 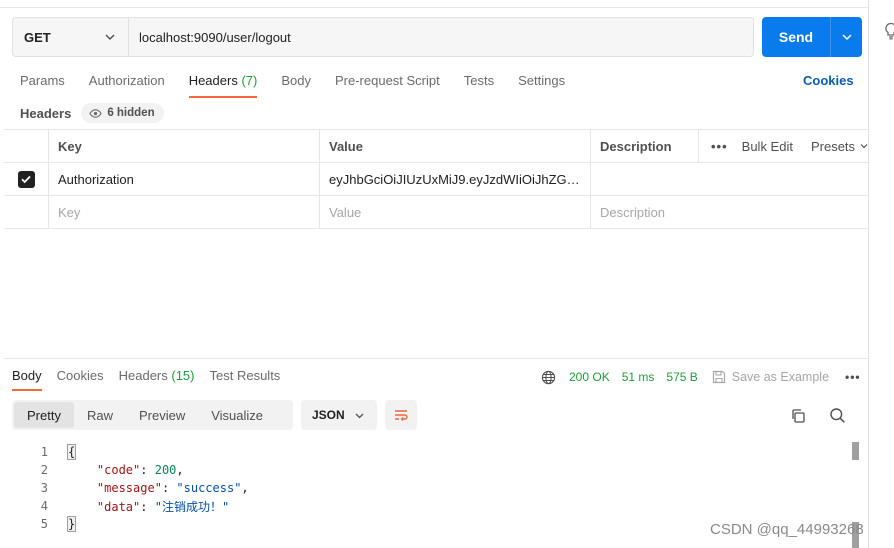 What do you see at coordinates (455, 146) in the screenshot?
I see `column-value: Value` at bounding box center [455, 146].